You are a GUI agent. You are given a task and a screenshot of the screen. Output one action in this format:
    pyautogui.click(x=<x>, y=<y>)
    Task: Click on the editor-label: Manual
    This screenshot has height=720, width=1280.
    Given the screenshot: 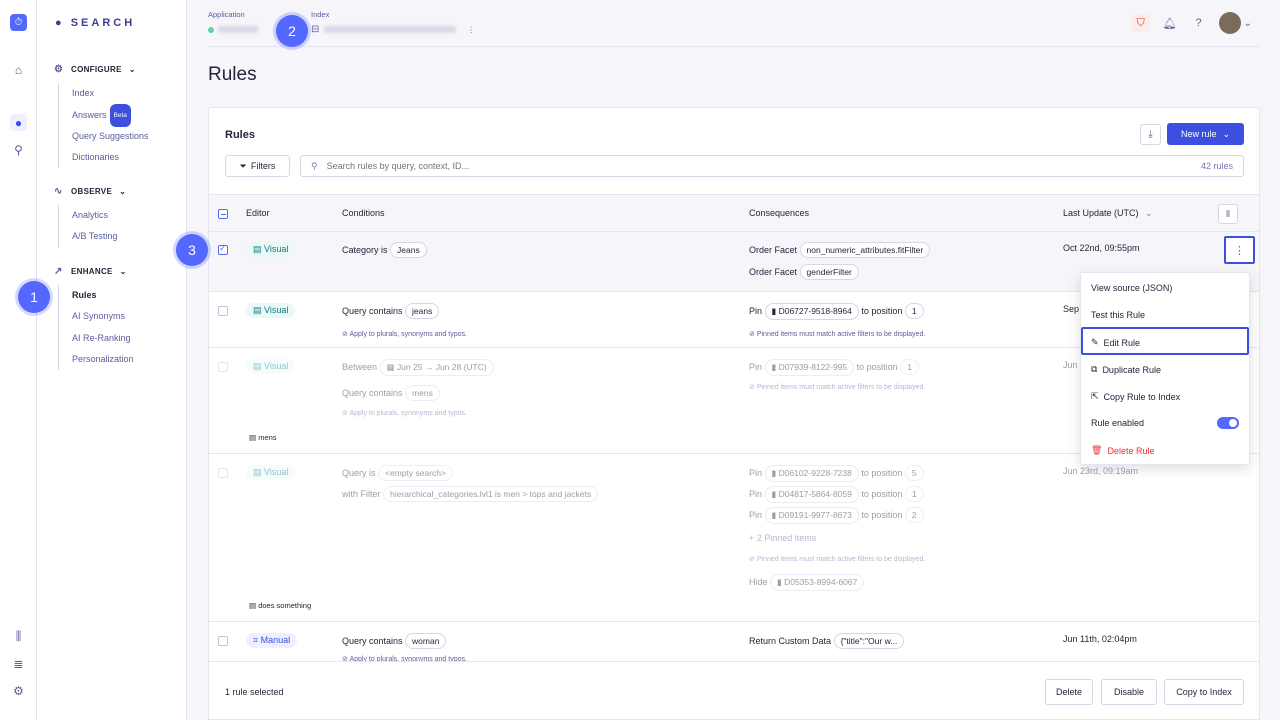 What is the action you would take?
    pyautogui.click(x=275, y=640)
    